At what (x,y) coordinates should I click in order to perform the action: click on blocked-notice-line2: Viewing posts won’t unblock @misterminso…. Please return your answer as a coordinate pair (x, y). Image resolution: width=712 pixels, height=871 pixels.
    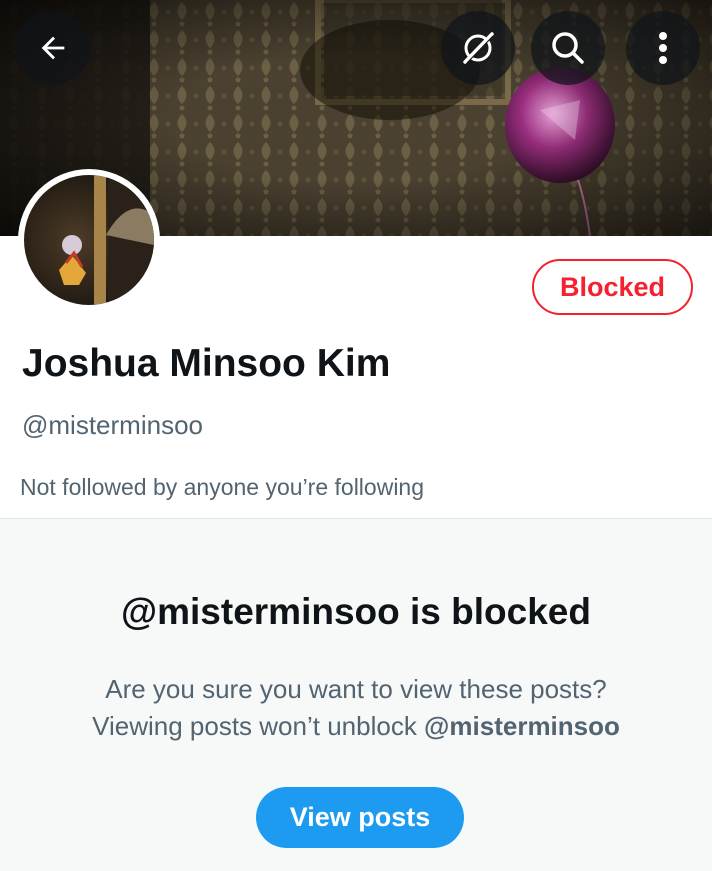
    Looking at the image, I should click on (356, 726).